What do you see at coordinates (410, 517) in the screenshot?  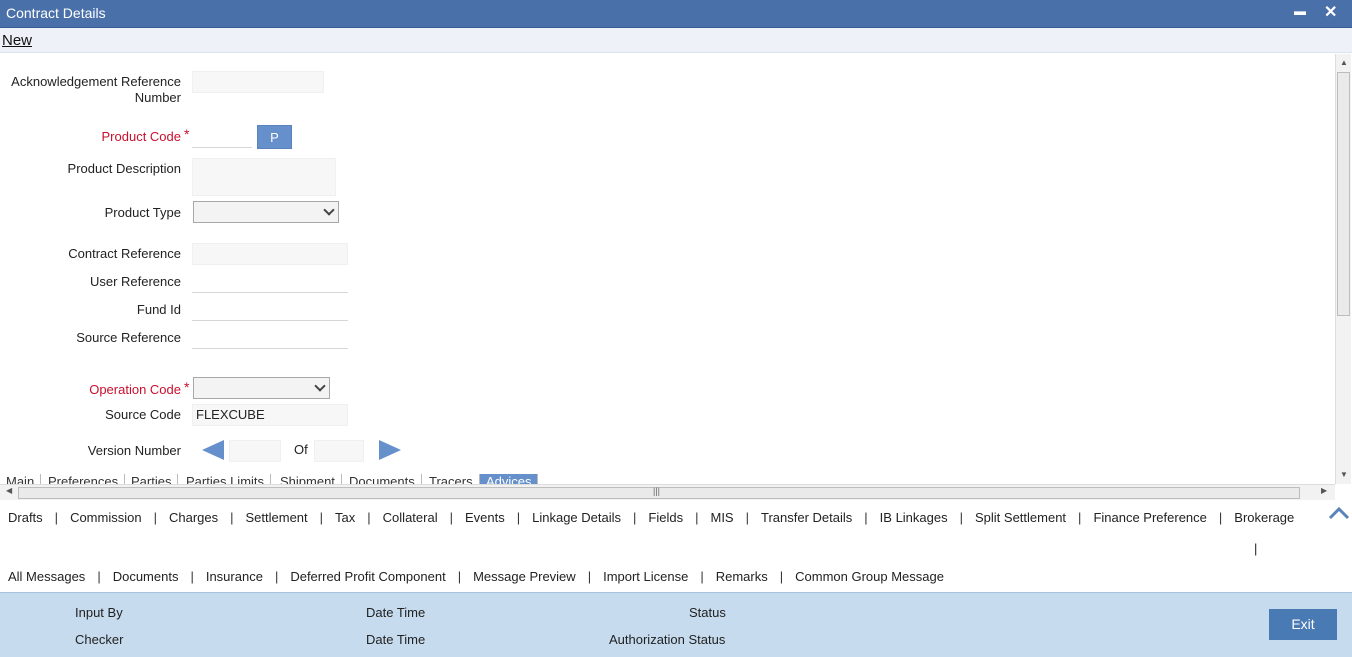 I see `subscreen-link-collateral: Collateral` at bounding box center [410, 517].